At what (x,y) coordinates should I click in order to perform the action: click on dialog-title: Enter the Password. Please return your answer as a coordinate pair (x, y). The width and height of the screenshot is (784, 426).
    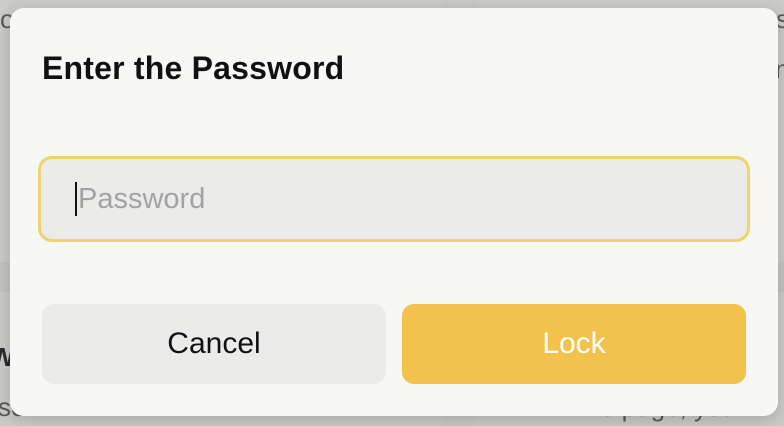
    Looking at the image, I should click on (193, 68).